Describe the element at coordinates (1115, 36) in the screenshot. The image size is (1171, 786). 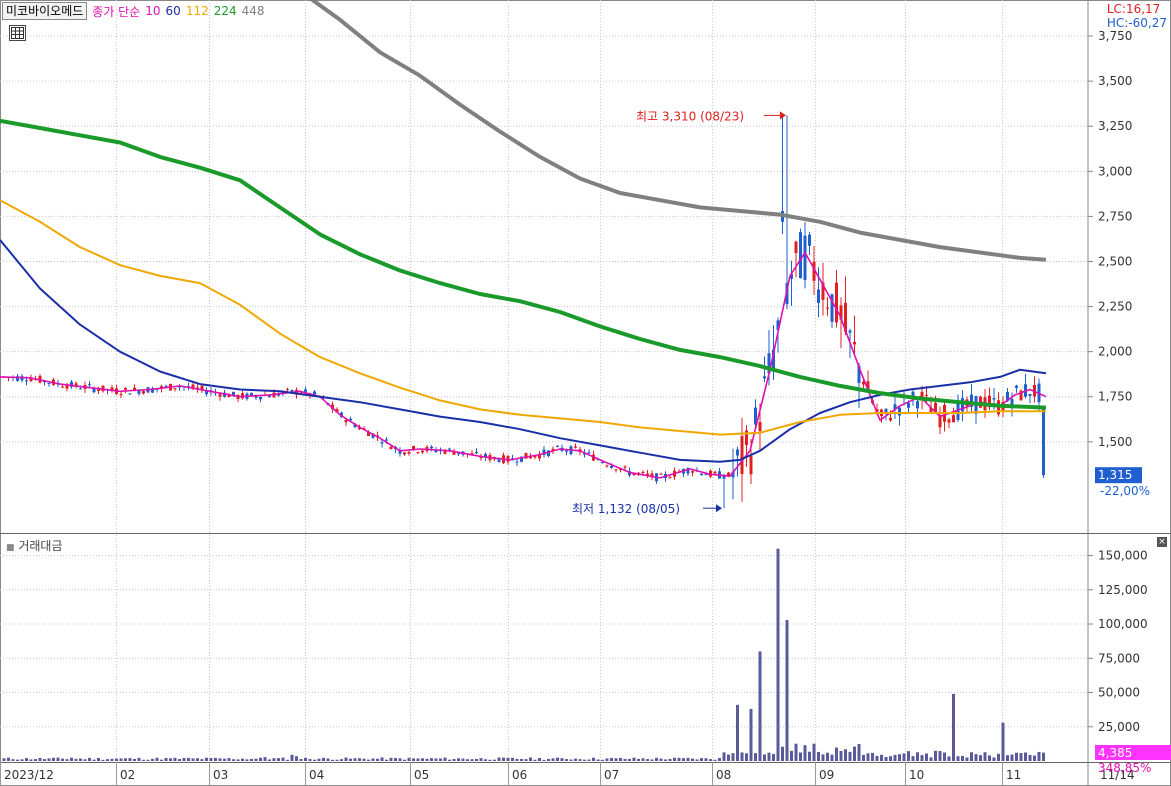
I see `y-tick-label: 3,750` at that location.